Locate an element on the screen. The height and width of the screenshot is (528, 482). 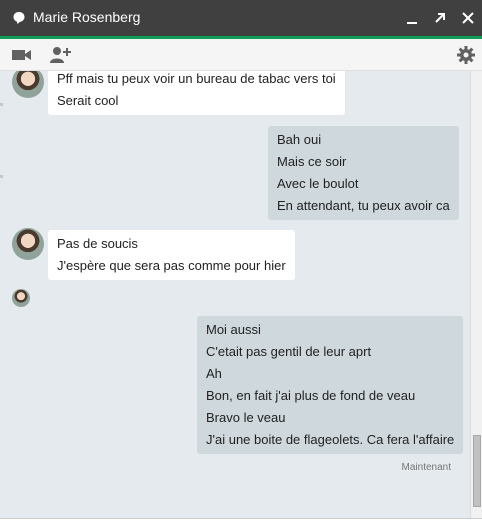
message-line: Bon, en fait j'ai plus de fond de veau is located at coordinates (311, 395).